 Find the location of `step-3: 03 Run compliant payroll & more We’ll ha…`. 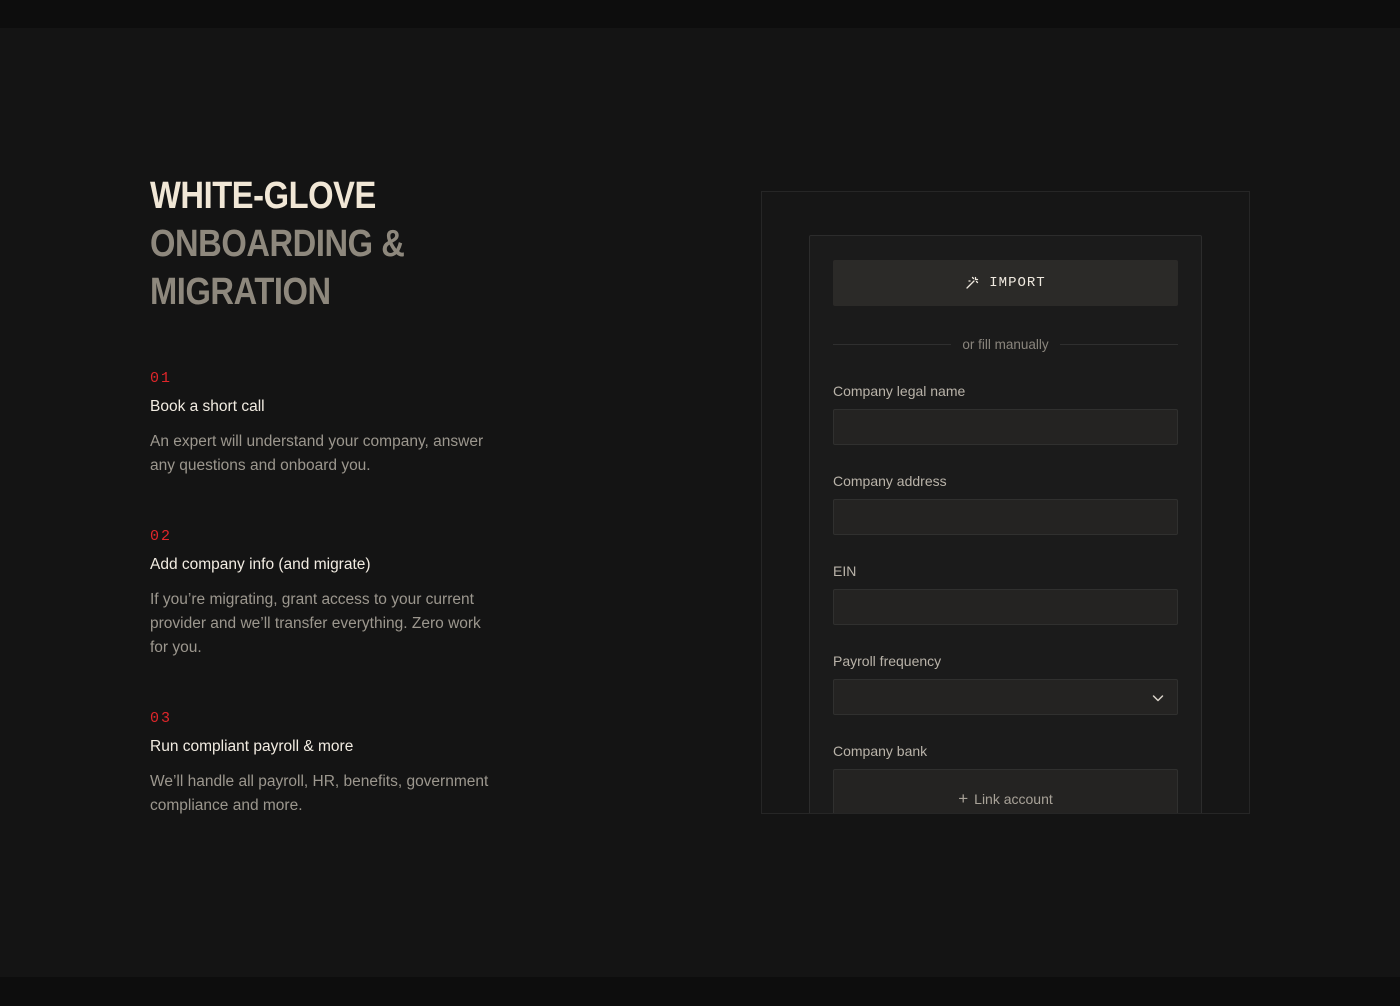

step-3: 03 Run compliant payroll & more We’ll ha… is located at coordinates (330, 764).